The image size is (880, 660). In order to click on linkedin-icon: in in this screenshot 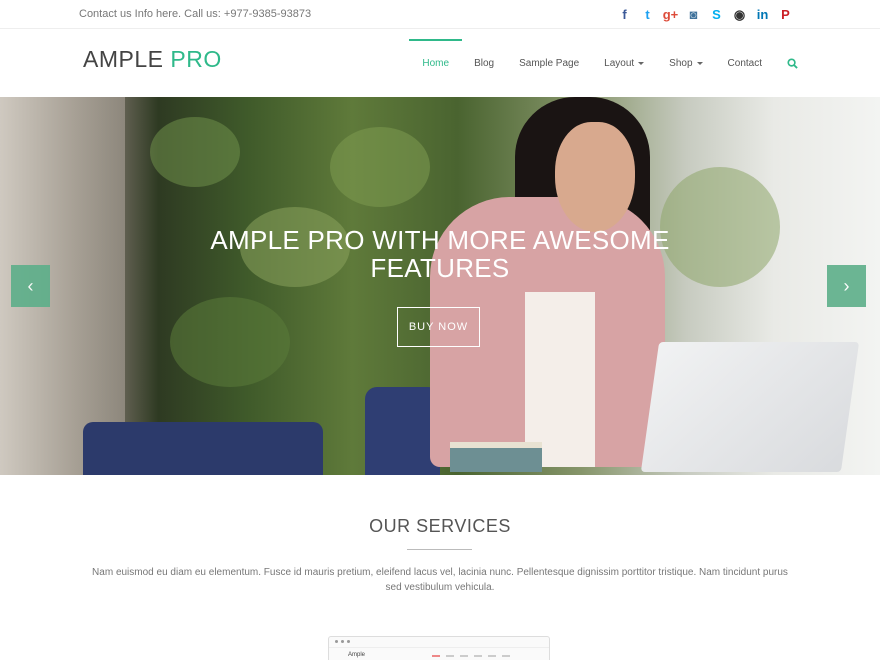, I will do `click(762, 14)`.